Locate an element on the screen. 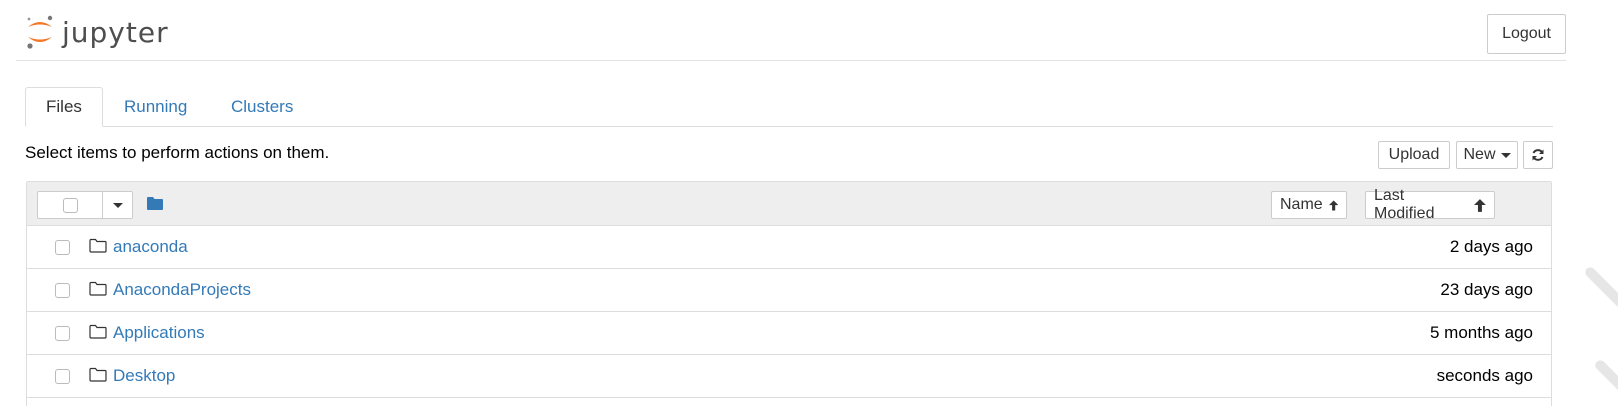 The width and height of the screenshot is (1618, 406). item-modified: 23 days ago is located at coordinates (1486, 289).